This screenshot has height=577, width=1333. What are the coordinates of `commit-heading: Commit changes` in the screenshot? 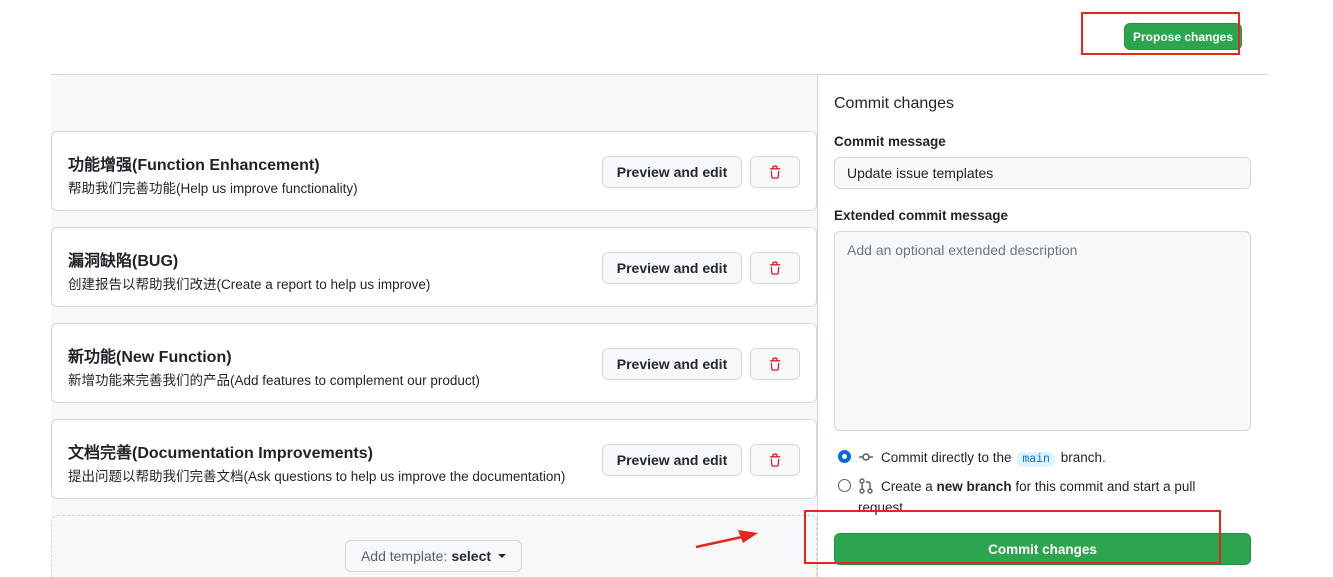 It's located at (894, 103).